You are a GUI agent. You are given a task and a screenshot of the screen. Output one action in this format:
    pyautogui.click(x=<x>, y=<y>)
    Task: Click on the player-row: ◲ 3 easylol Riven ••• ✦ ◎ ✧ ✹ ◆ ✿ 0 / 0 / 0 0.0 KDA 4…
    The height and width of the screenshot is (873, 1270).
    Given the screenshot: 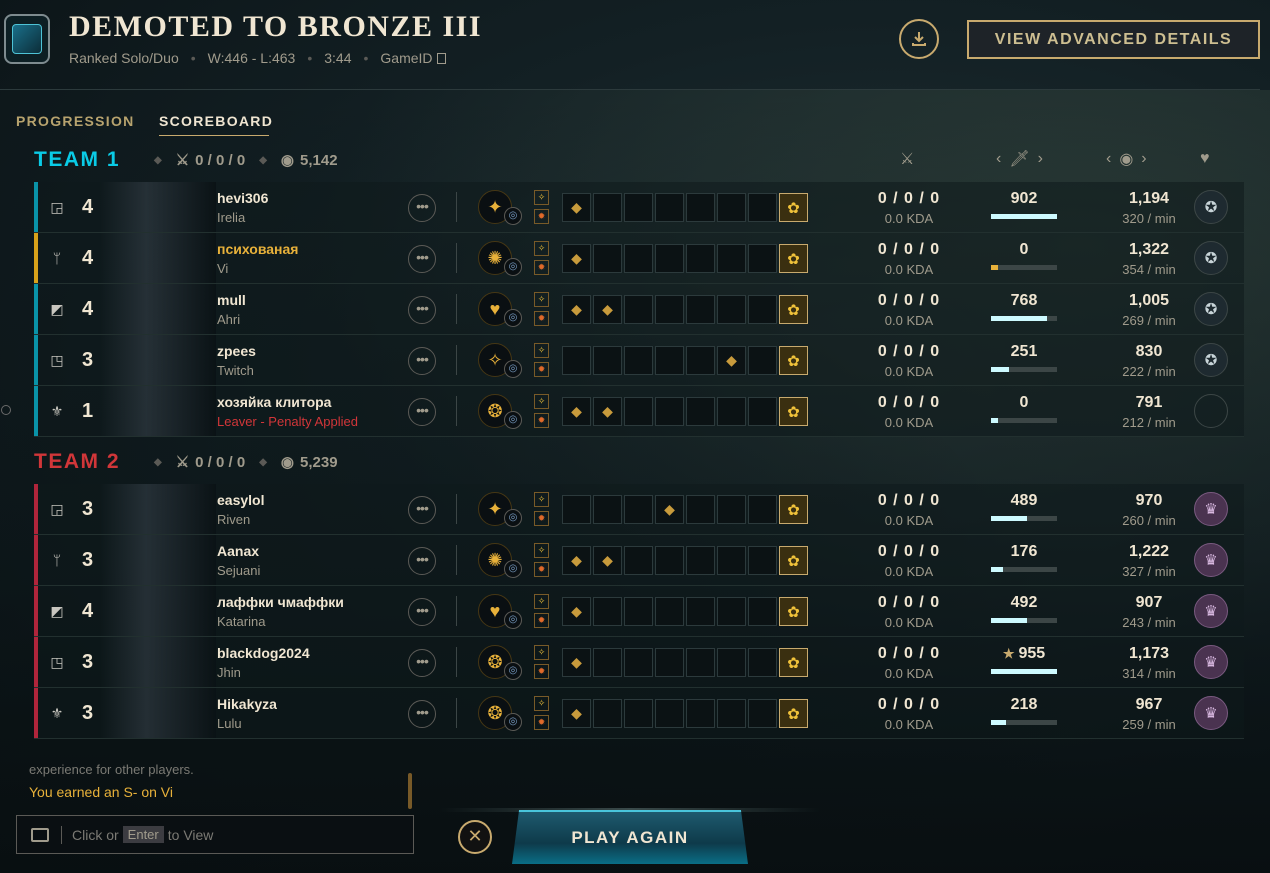 What is the action you would take?
    pyautogui.click(x=639, y=509)
    